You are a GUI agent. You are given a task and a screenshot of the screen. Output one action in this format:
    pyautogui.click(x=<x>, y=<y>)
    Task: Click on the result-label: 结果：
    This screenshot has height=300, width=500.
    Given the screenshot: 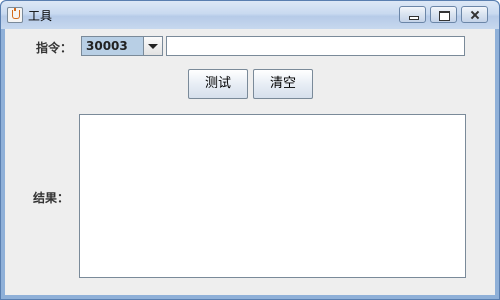 What is the action you would take?
    pyautogui.click(x=51, y=198)
    